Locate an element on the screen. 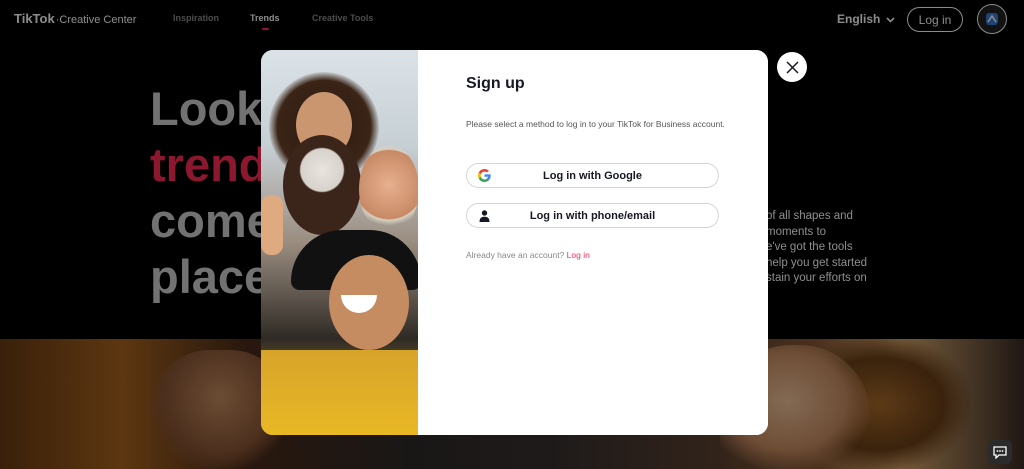  google-login-label: Log in with Google is located at coordinates (592, 175).